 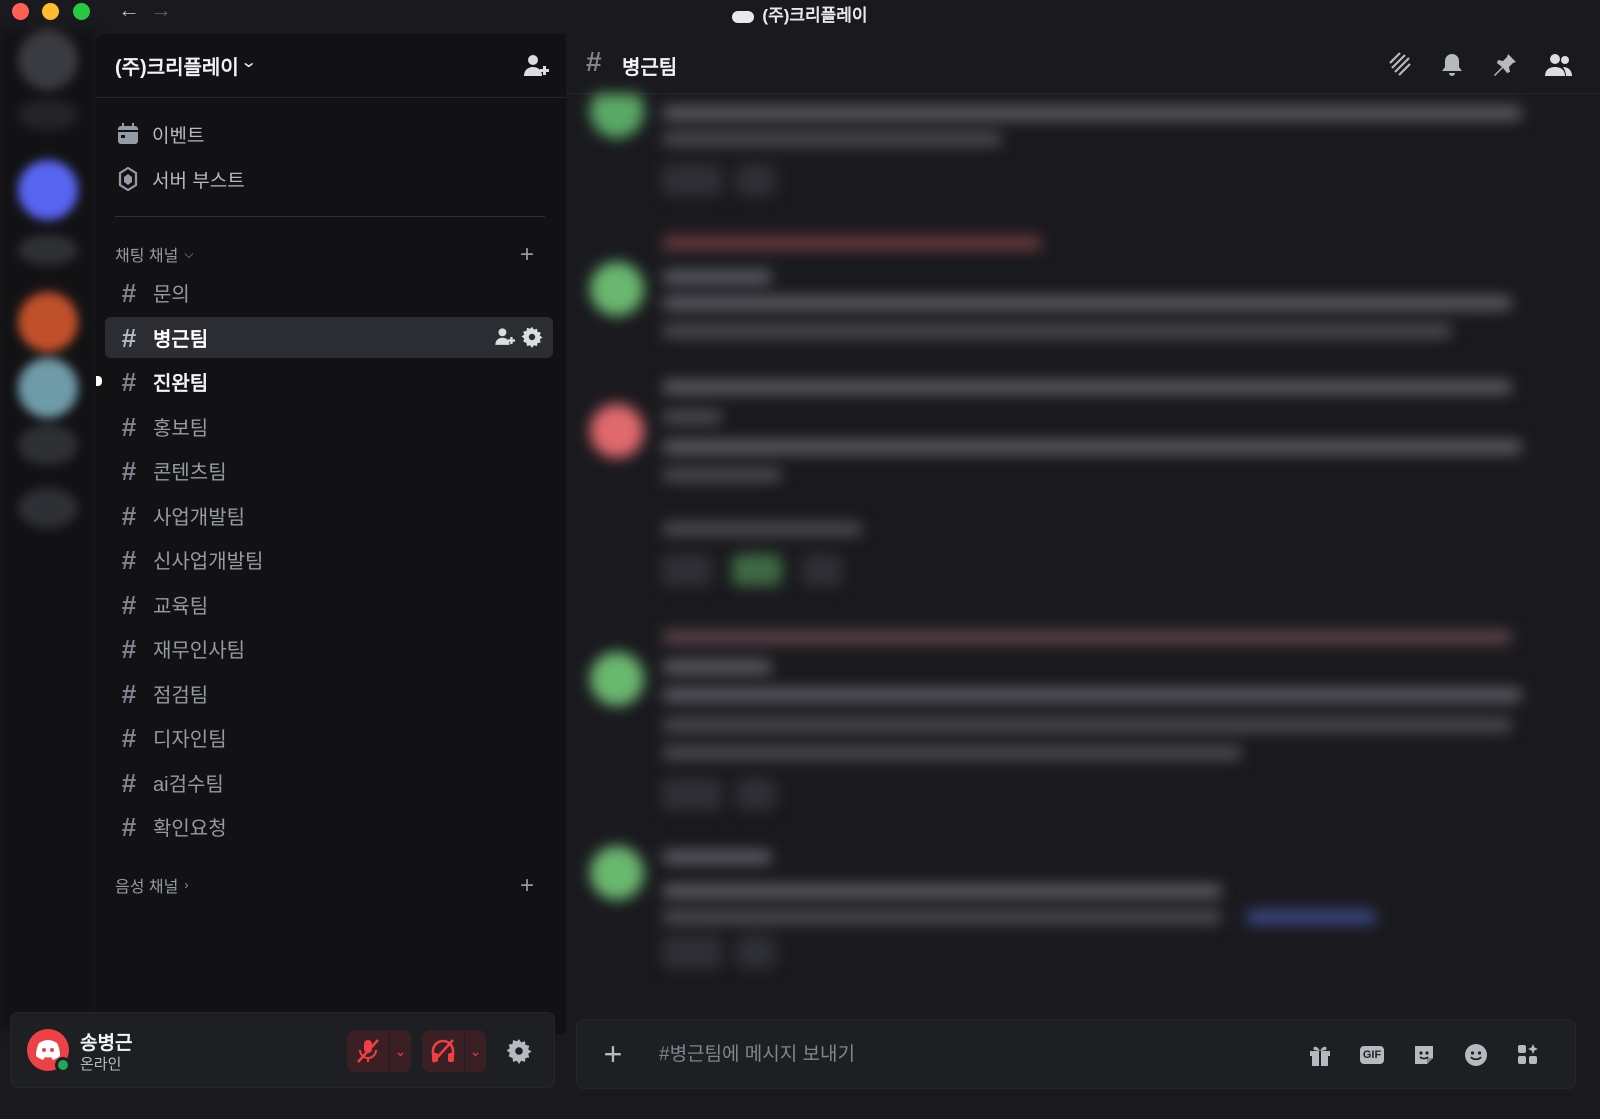 What do you see at coordinates (329, 559) in the screenshot?
I see `channel-item-신사업개발팀: # 신사업개발팀` at bounding box center [329, 559].